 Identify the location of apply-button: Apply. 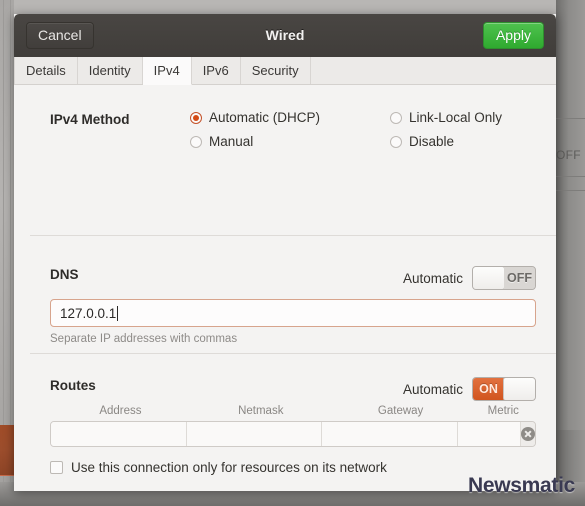
(513, 35).